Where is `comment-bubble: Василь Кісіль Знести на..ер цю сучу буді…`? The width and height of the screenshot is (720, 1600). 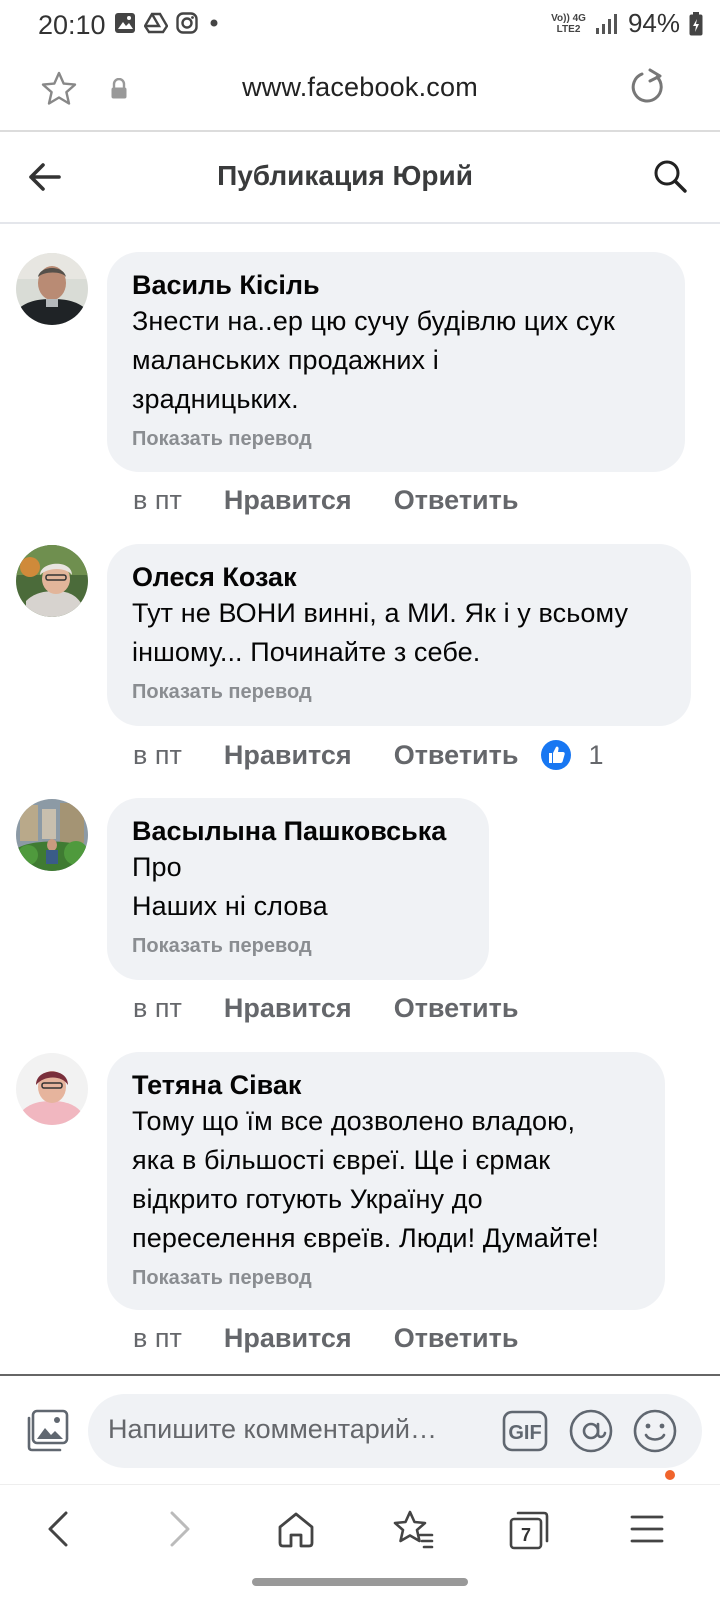 comment-bubble: Василь Кісіль Знести на..ер цю сучу буді… is located at coordinates (396, 362).